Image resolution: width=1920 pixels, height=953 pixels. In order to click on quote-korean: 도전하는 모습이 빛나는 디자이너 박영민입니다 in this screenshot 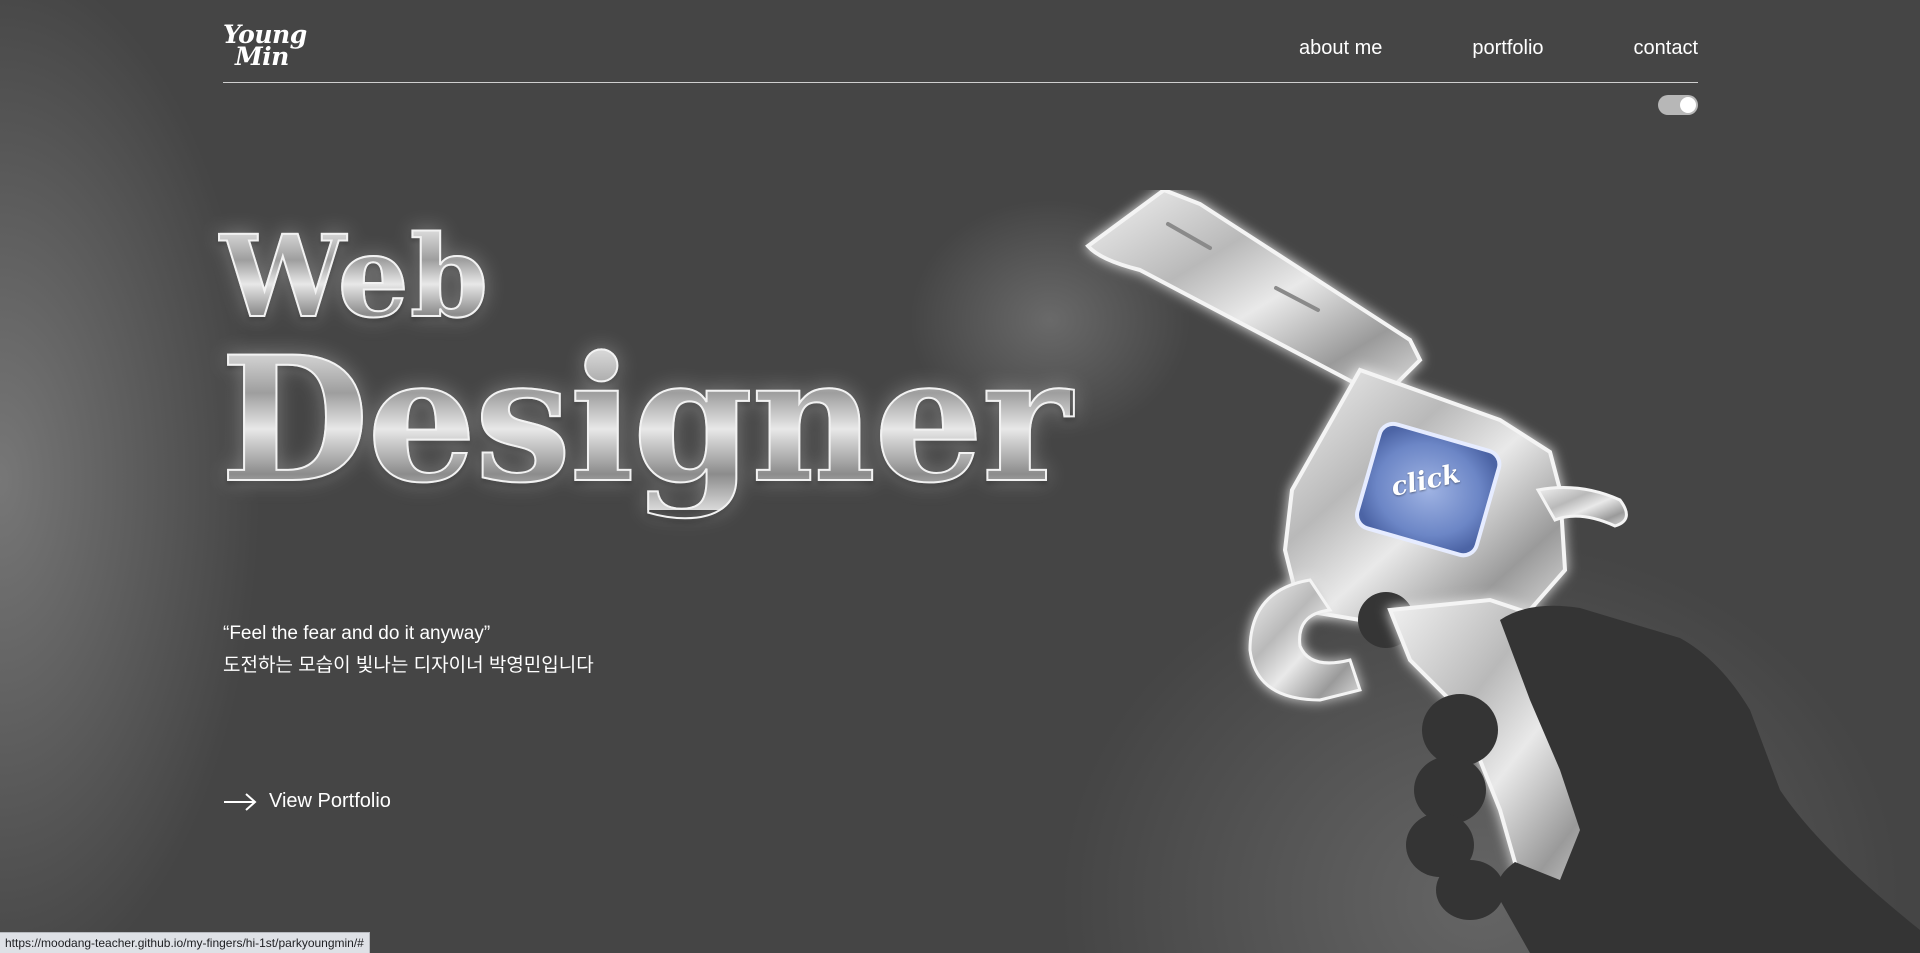, I will do `click(408, 665)`.